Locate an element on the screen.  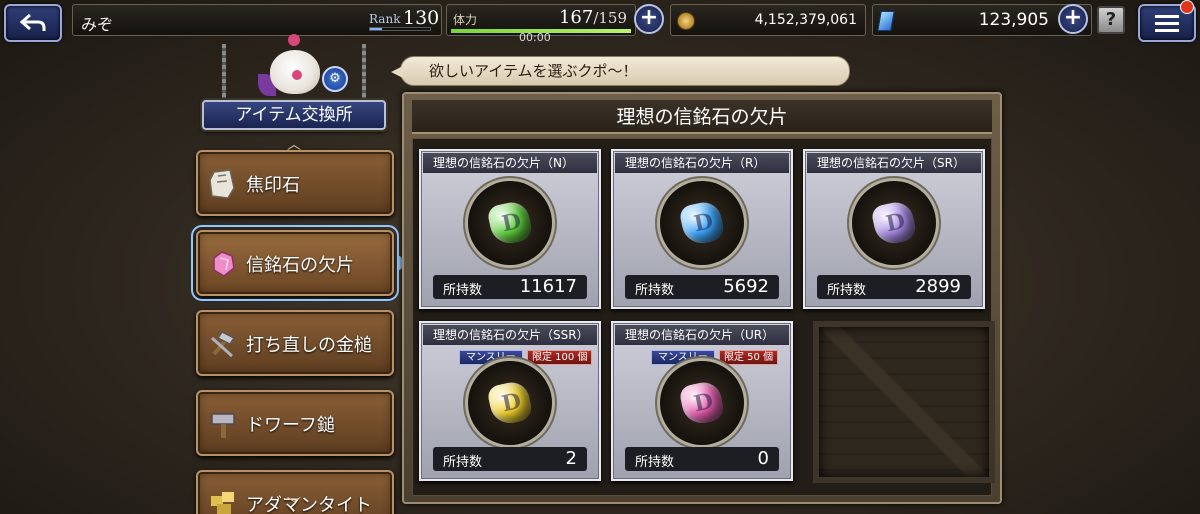
menu-item-label: 打ち直しの金槌 is located at coordinates (309, 345).